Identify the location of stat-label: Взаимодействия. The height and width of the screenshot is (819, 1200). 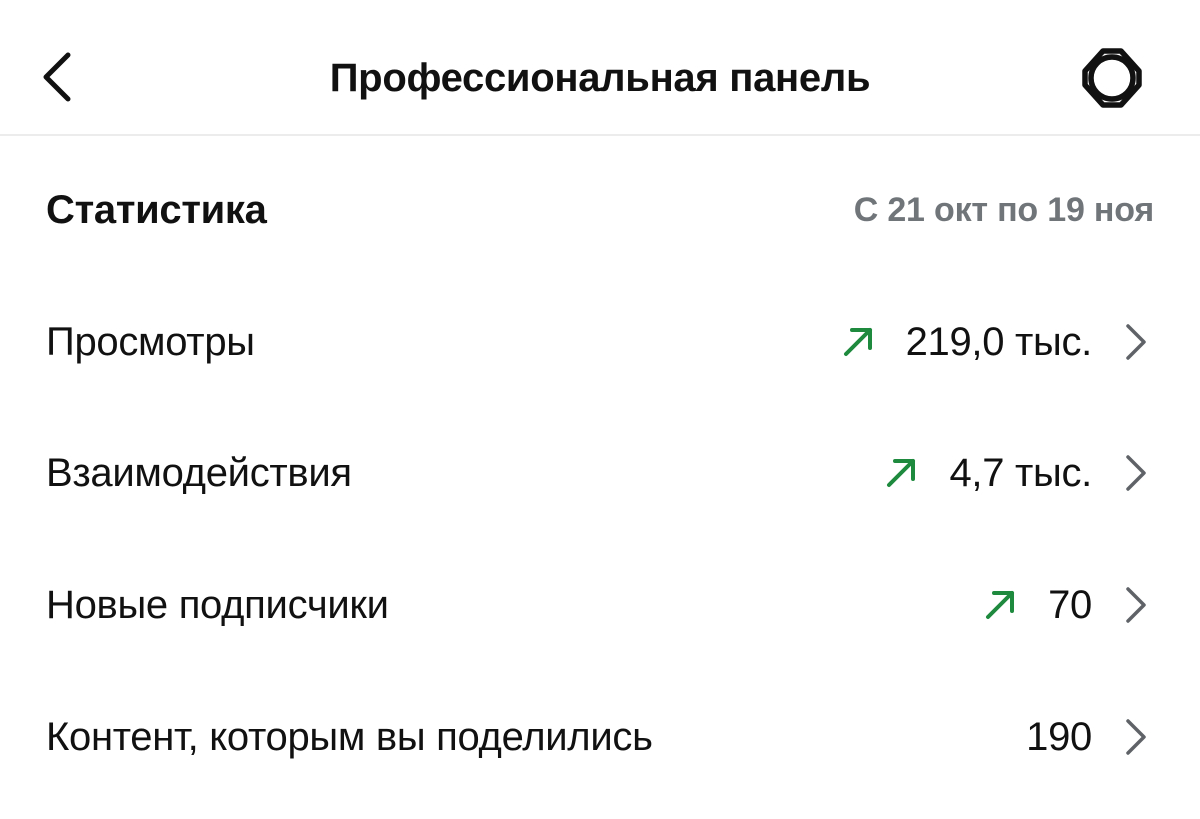
(199, 472).